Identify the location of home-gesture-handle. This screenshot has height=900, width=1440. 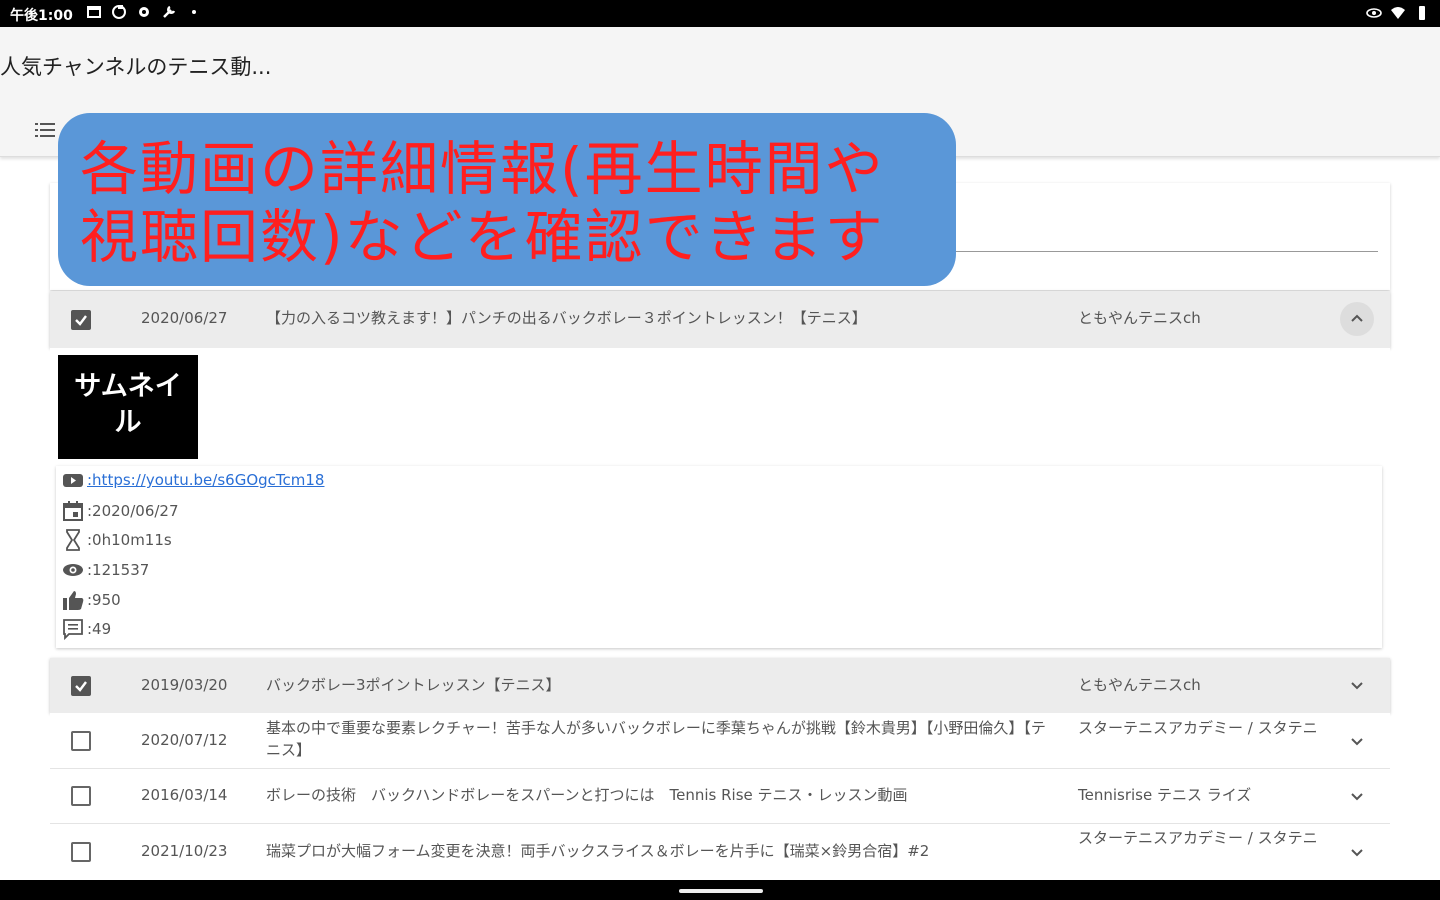
(721, 891).